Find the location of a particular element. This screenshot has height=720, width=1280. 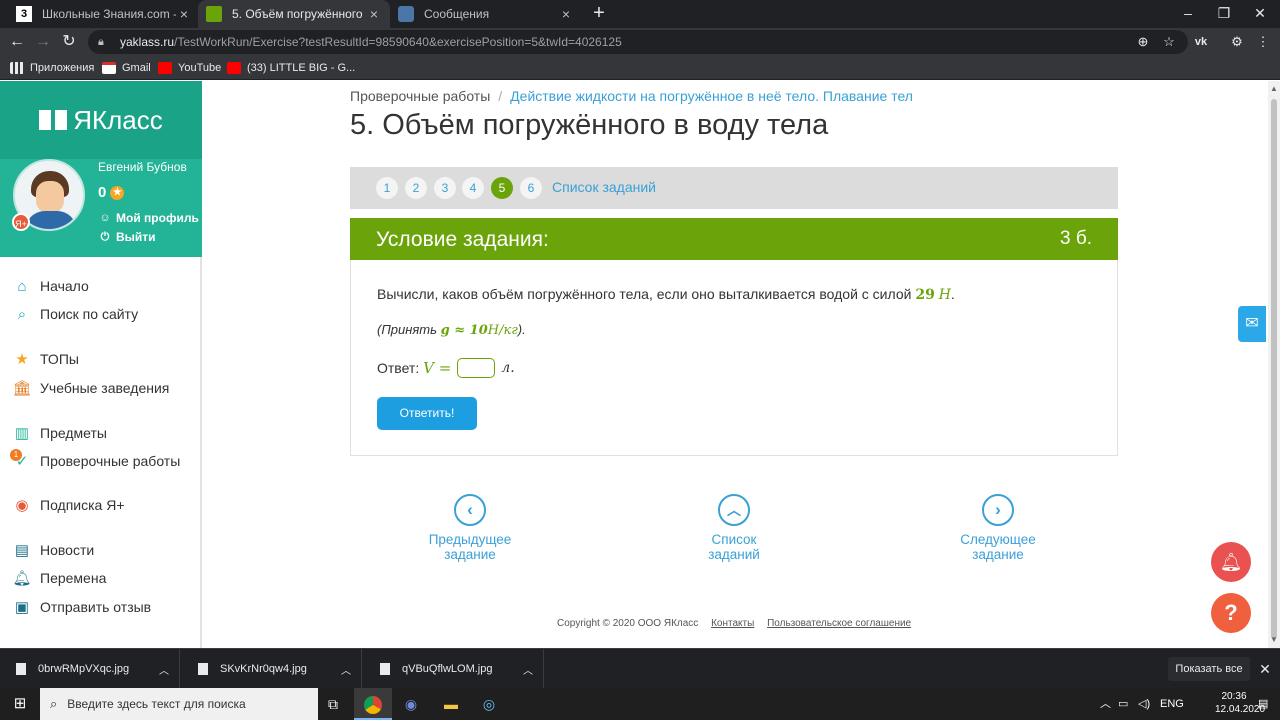

nav-home: ⌂ Начало is located at coordinates (50, 286).